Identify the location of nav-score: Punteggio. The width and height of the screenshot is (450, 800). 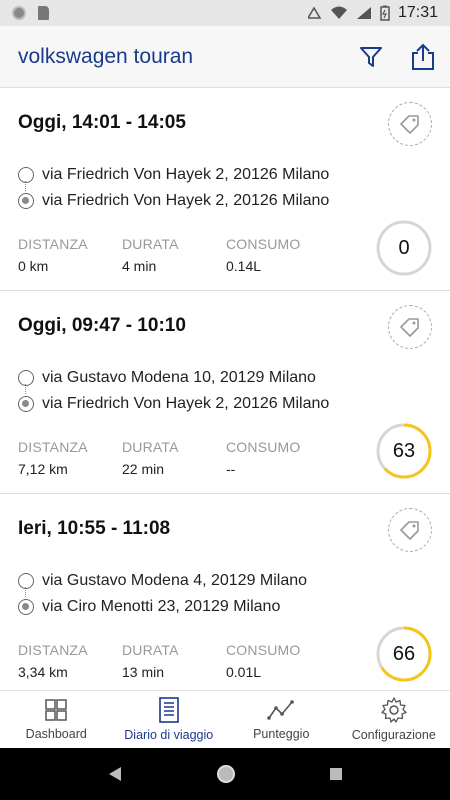
(281, 719).